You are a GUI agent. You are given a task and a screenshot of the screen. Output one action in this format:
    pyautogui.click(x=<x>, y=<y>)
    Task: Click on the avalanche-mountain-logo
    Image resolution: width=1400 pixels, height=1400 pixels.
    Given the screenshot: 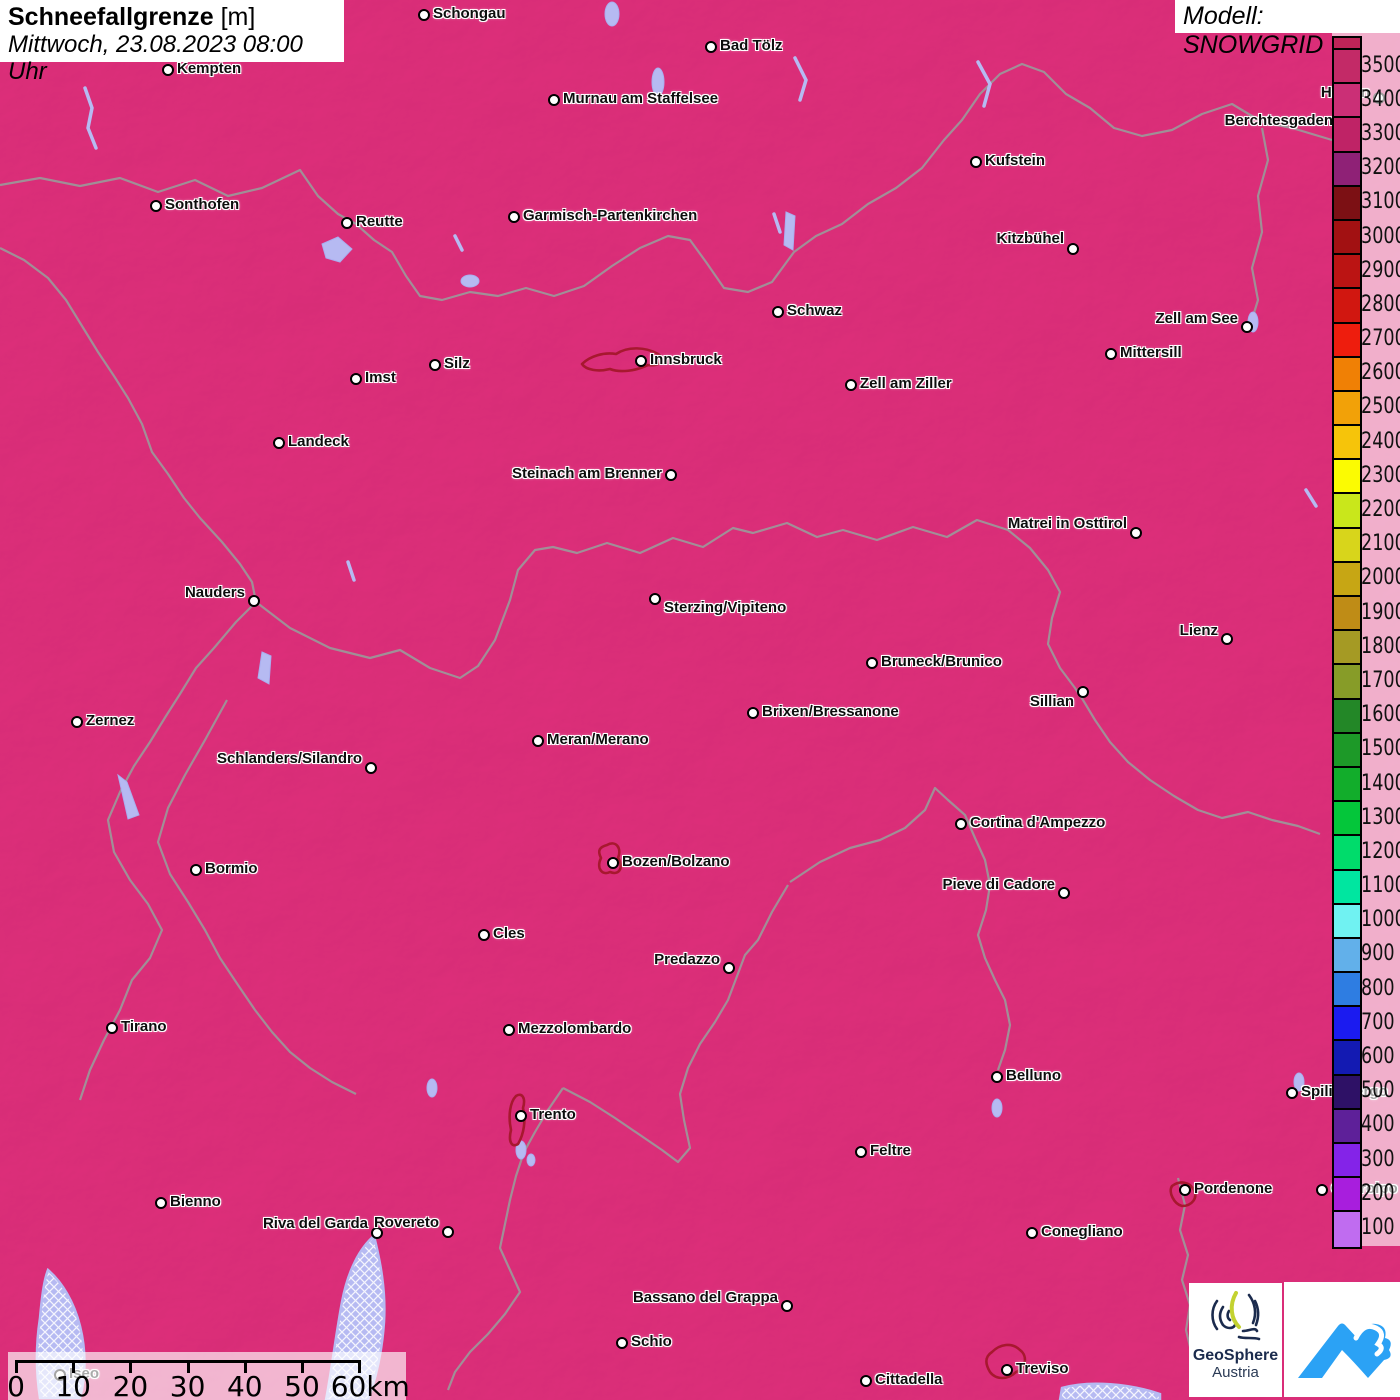 What is the action you would take?
    pyautogui.click(x=1342, y=1339)
    